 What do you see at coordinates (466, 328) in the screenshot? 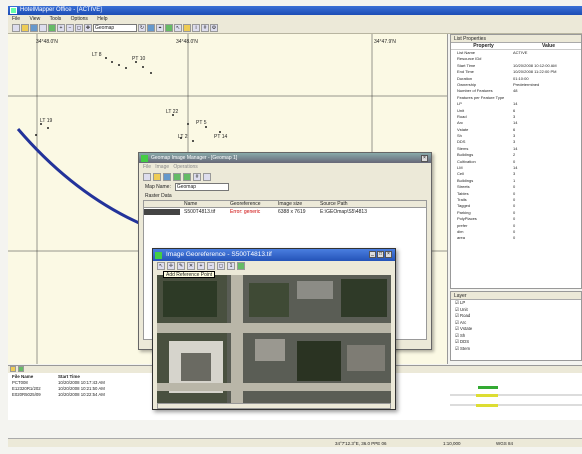
I see `layer-label: Vstate` at bounding box center [466, 328].